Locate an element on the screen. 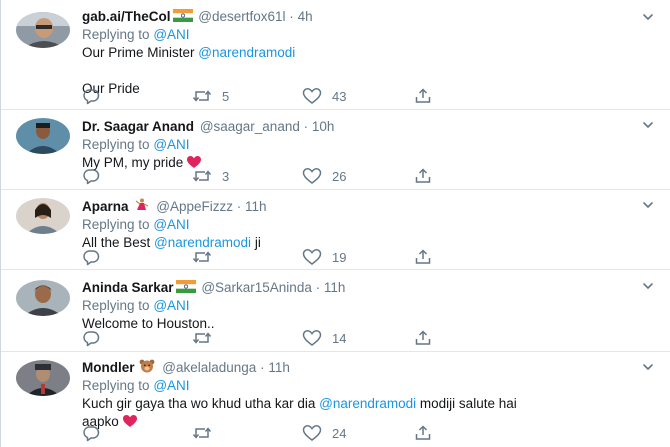  like-count: 43 is located at coordinates (339, 96).